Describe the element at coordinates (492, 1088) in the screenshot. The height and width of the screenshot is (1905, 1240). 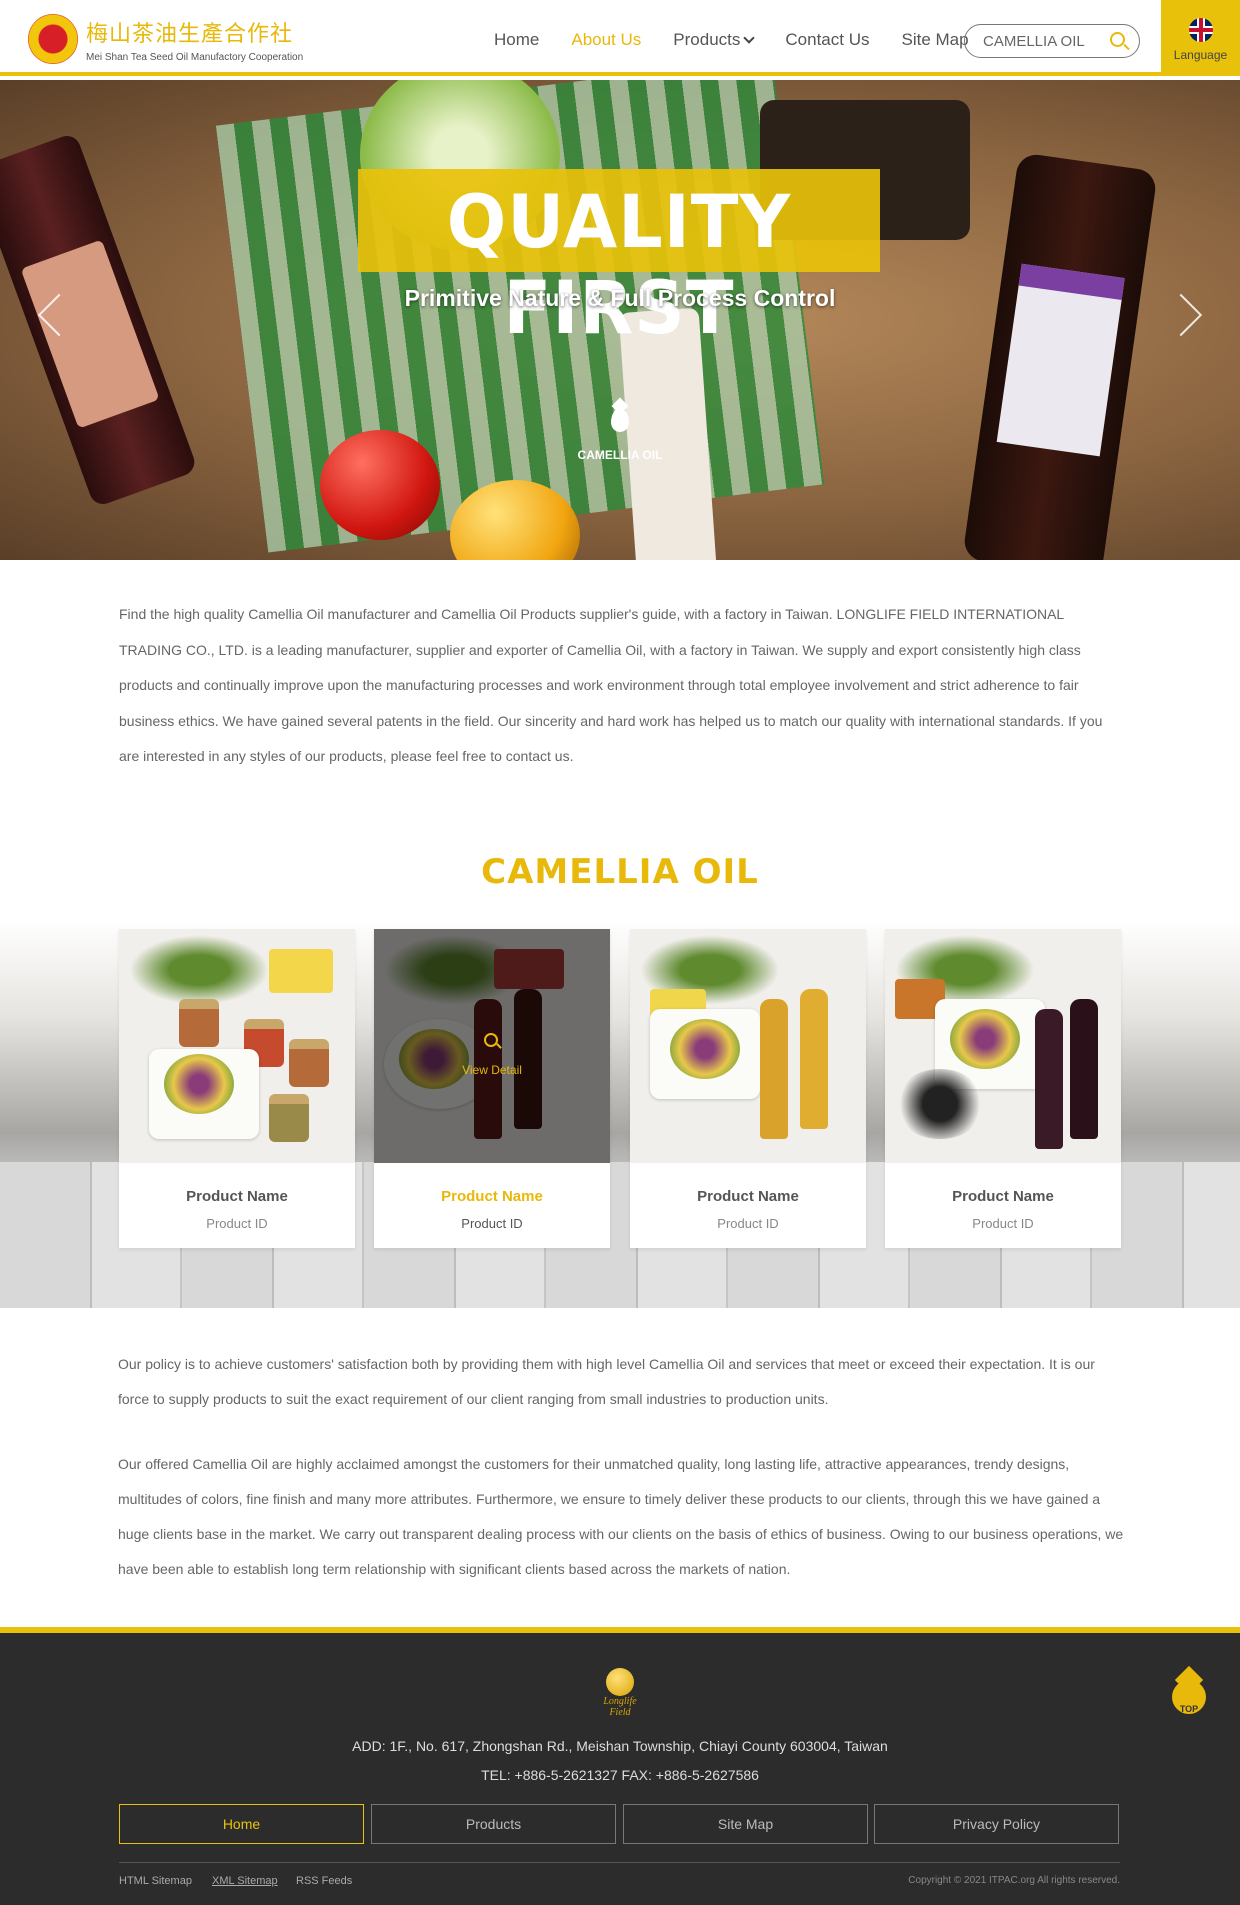
I see `product-card: View Detail Product Name Product ID` at that location.